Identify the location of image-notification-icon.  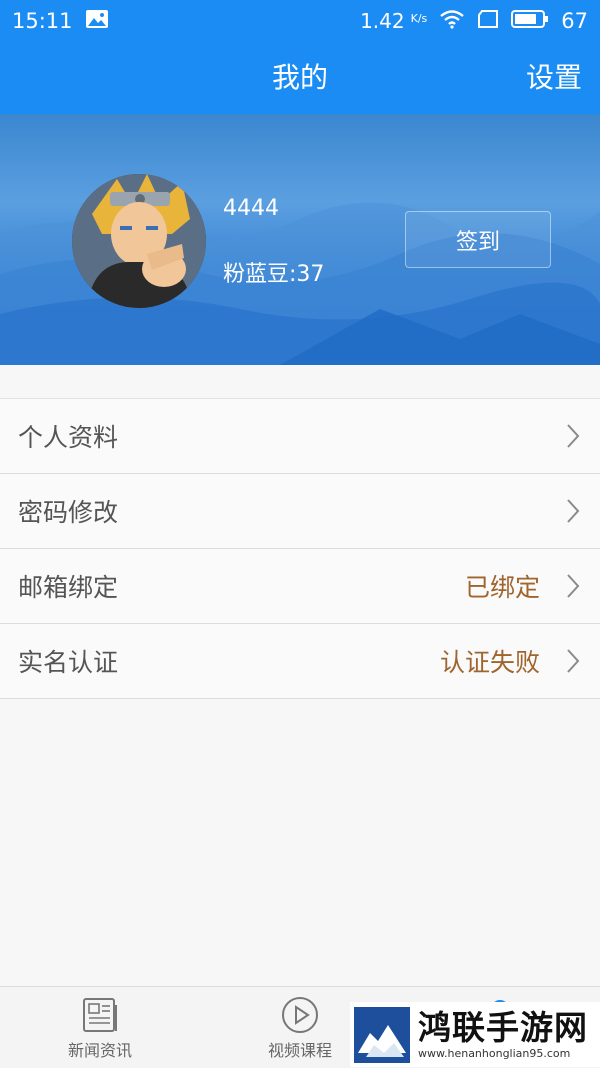
(97, 21).